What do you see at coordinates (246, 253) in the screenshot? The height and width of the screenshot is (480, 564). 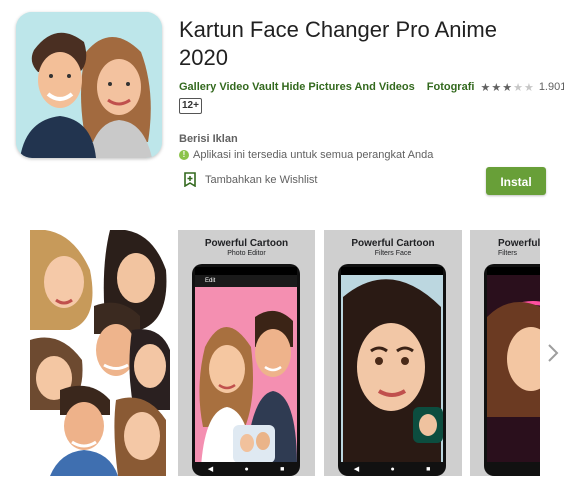 I see `screenshot-subheading: Photo Editor` at bounding box center [246, 253].